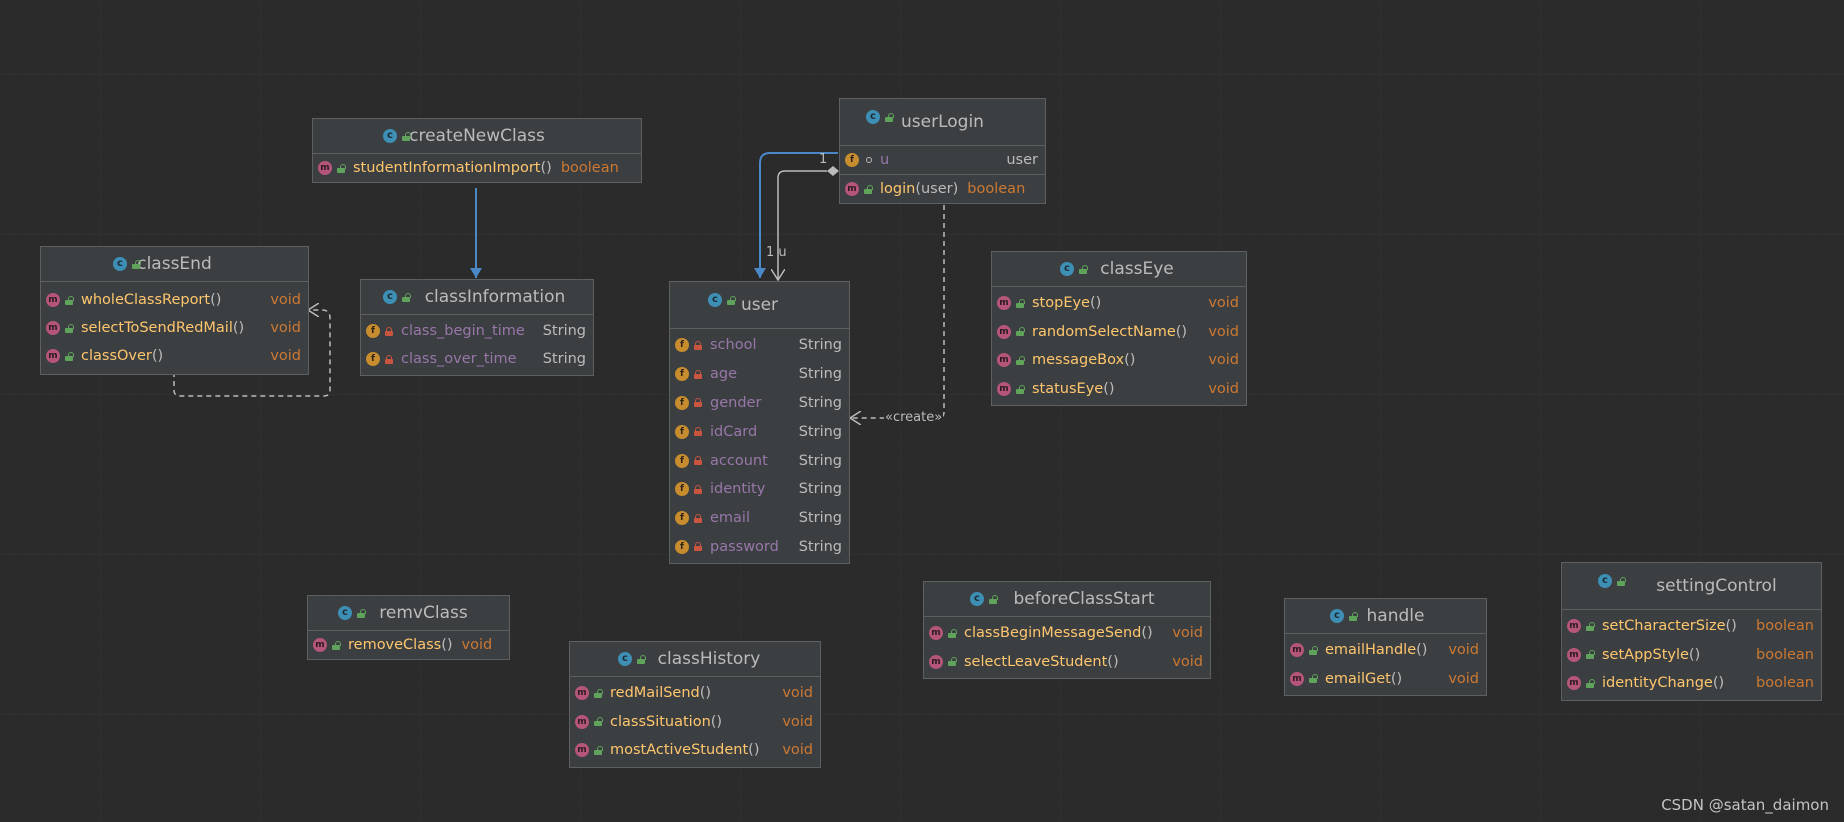 This screenshot has height=822, width=1844. What do you see at coordinates (174, 356) in the screenshot?
I see `method-row: m classOver() void` at bounding box center [174, 356].